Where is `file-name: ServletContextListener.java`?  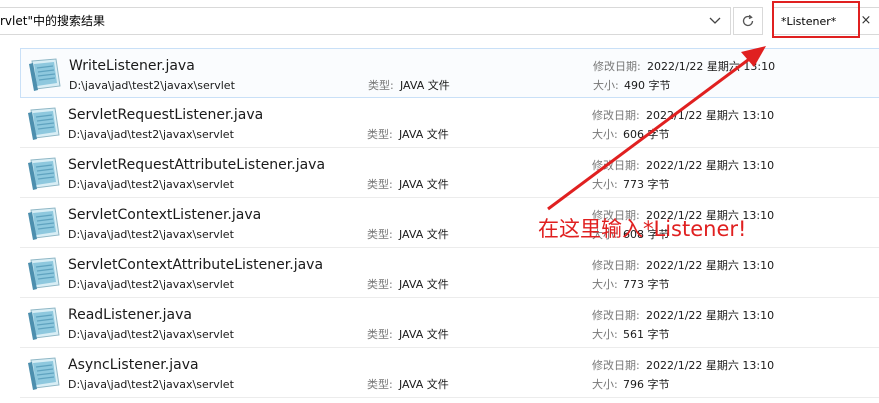
file-name: ServletContextListener.java is located at coordinates (165, 215).